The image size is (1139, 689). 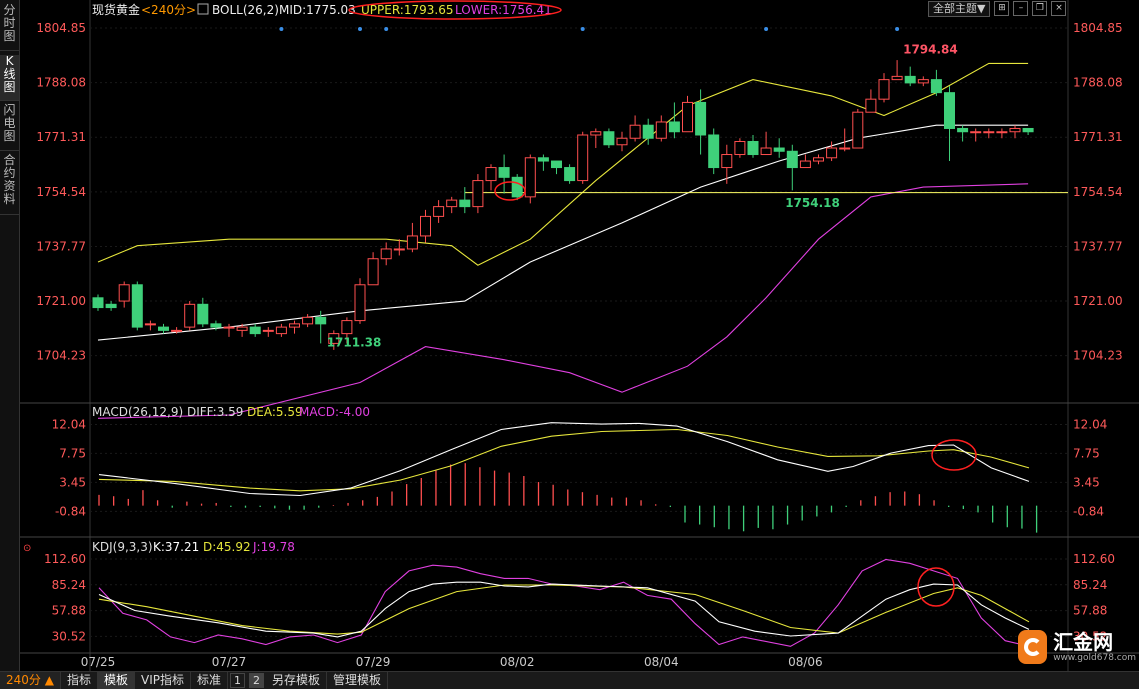 I want to click on y-tick-label-left: 30.52, so click(x=69, y=636).